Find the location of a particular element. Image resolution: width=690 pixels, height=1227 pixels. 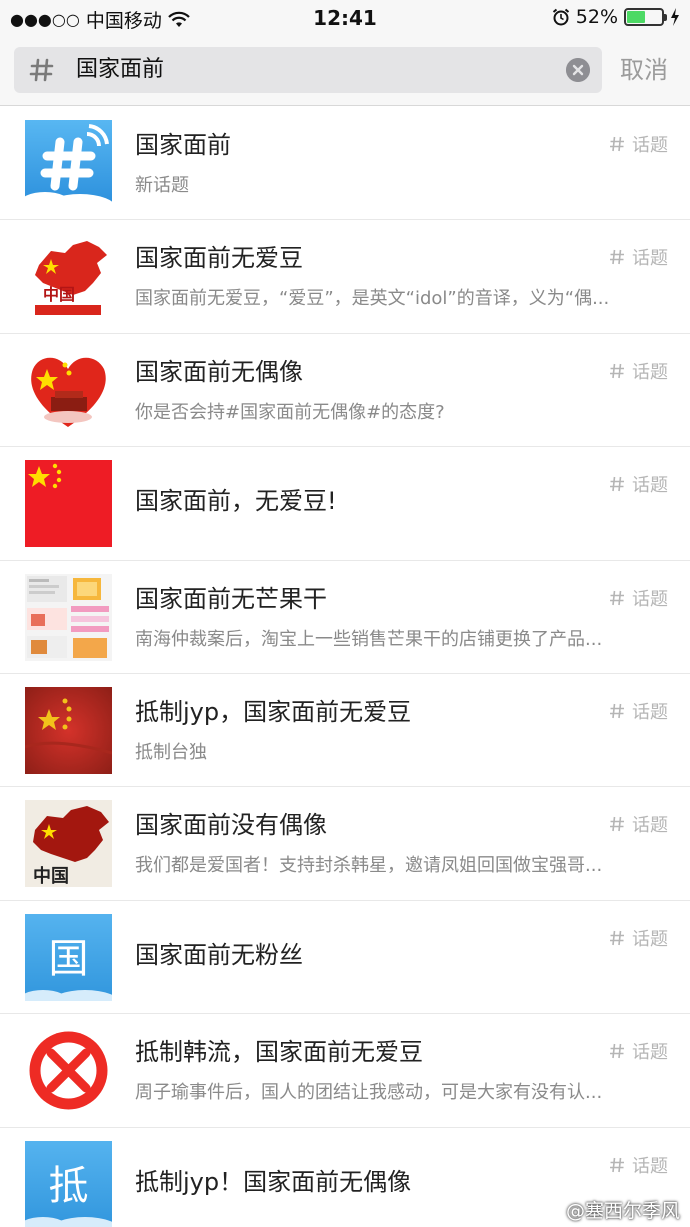

heart-flag-thumbnail is located at coordinates (68, 390).